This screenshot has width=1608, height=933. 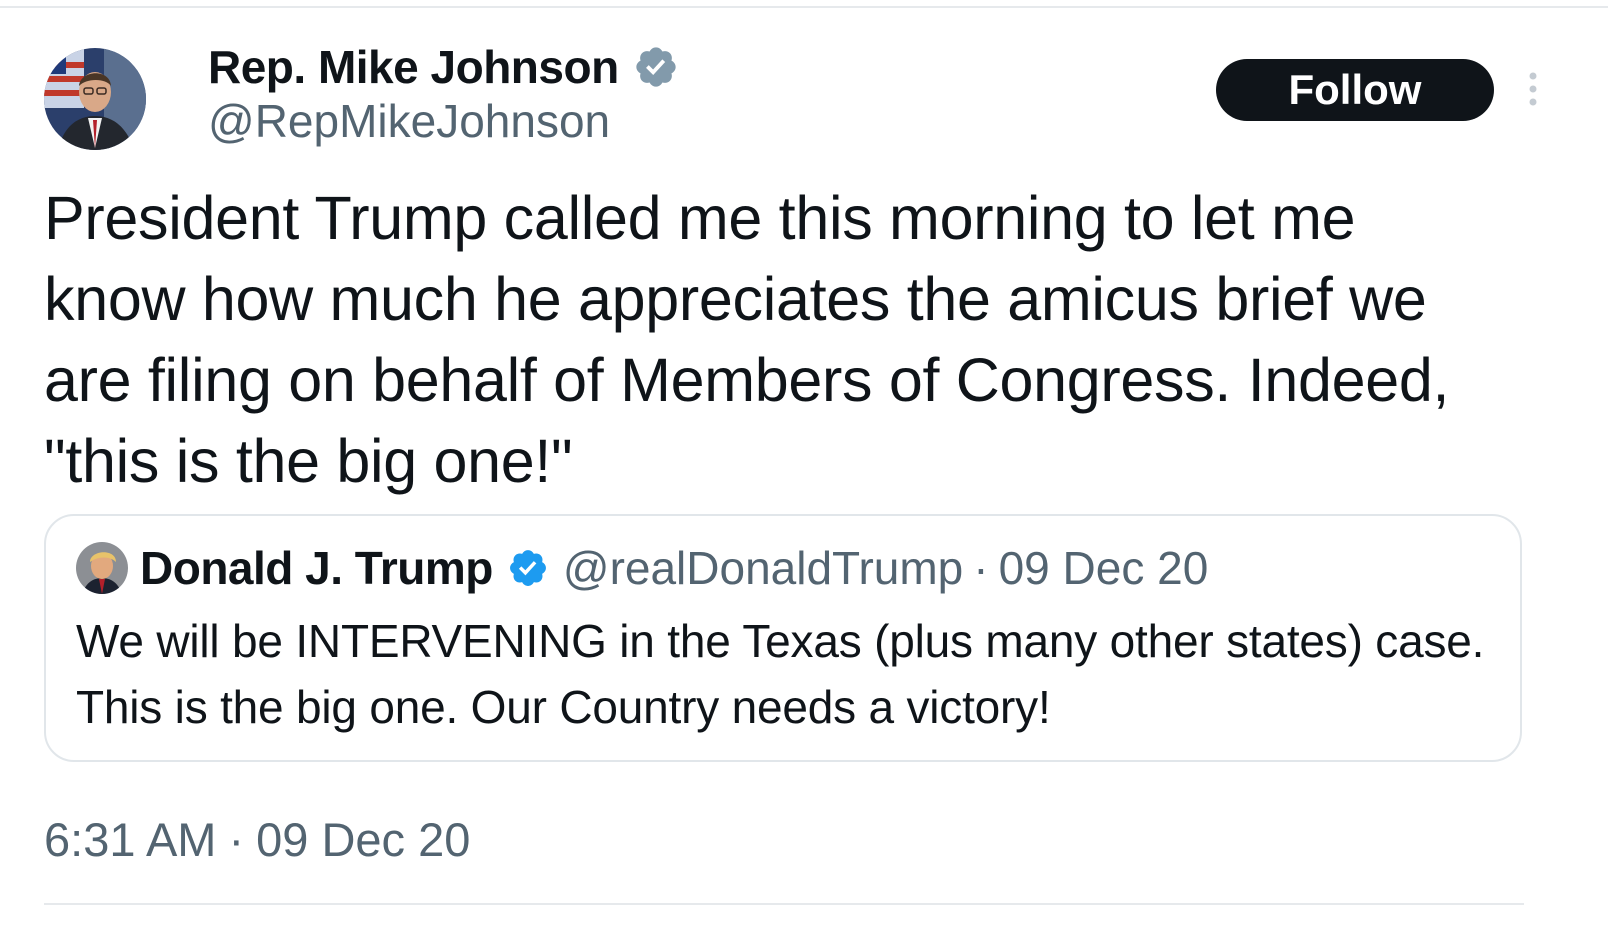 I want to click on author-handle: @RepMikeJohnson, so click(x=443, y=121).